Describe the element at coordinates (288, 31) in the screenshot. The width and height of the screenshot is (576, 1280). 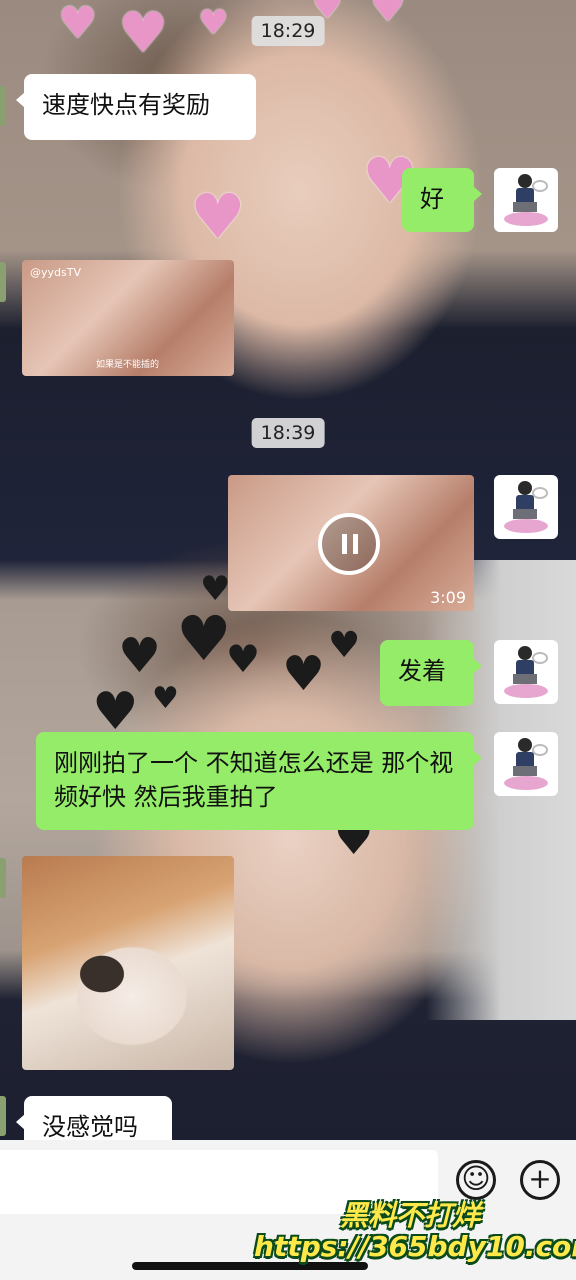
I see `timestamp: 18:29` at that location.